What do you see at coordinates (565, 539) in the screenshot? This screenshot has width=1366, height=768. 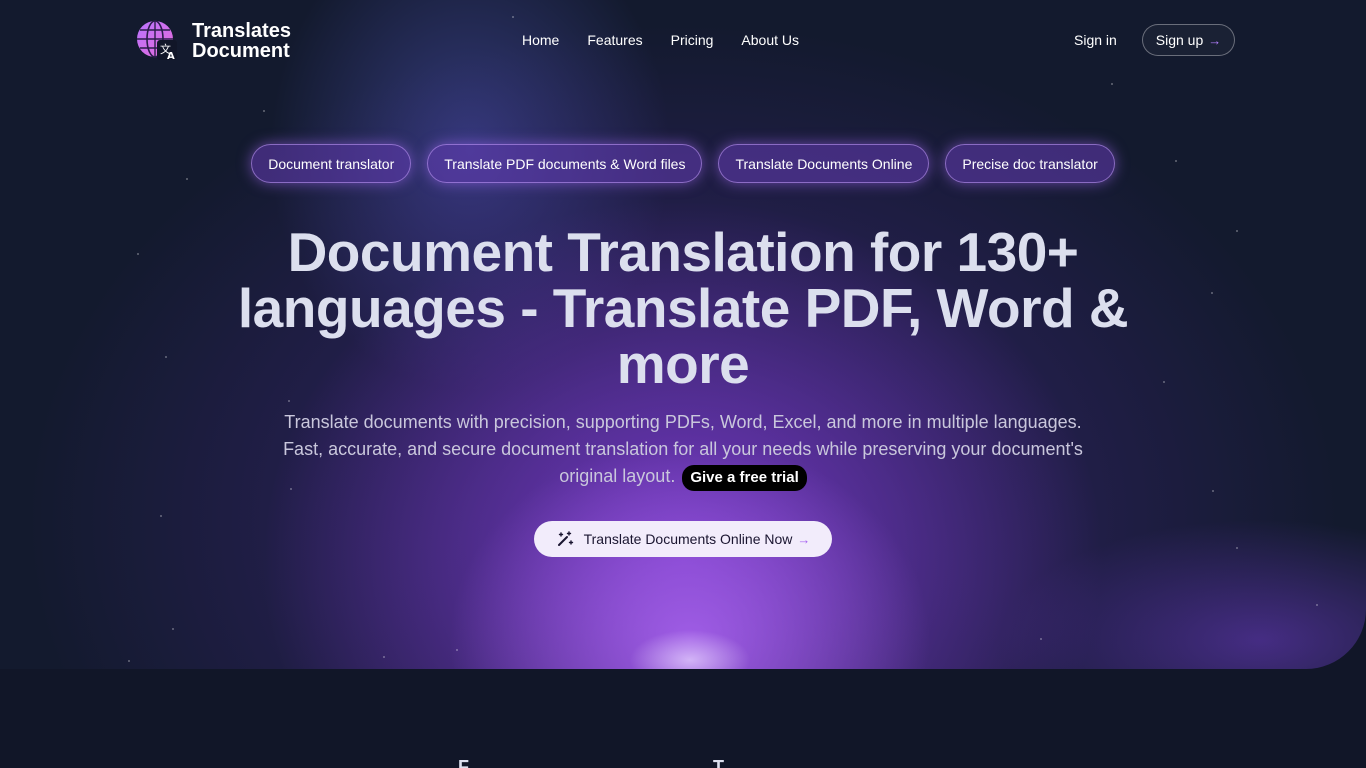 I see `magic-wand-icon` at bounding box center [565, 539].